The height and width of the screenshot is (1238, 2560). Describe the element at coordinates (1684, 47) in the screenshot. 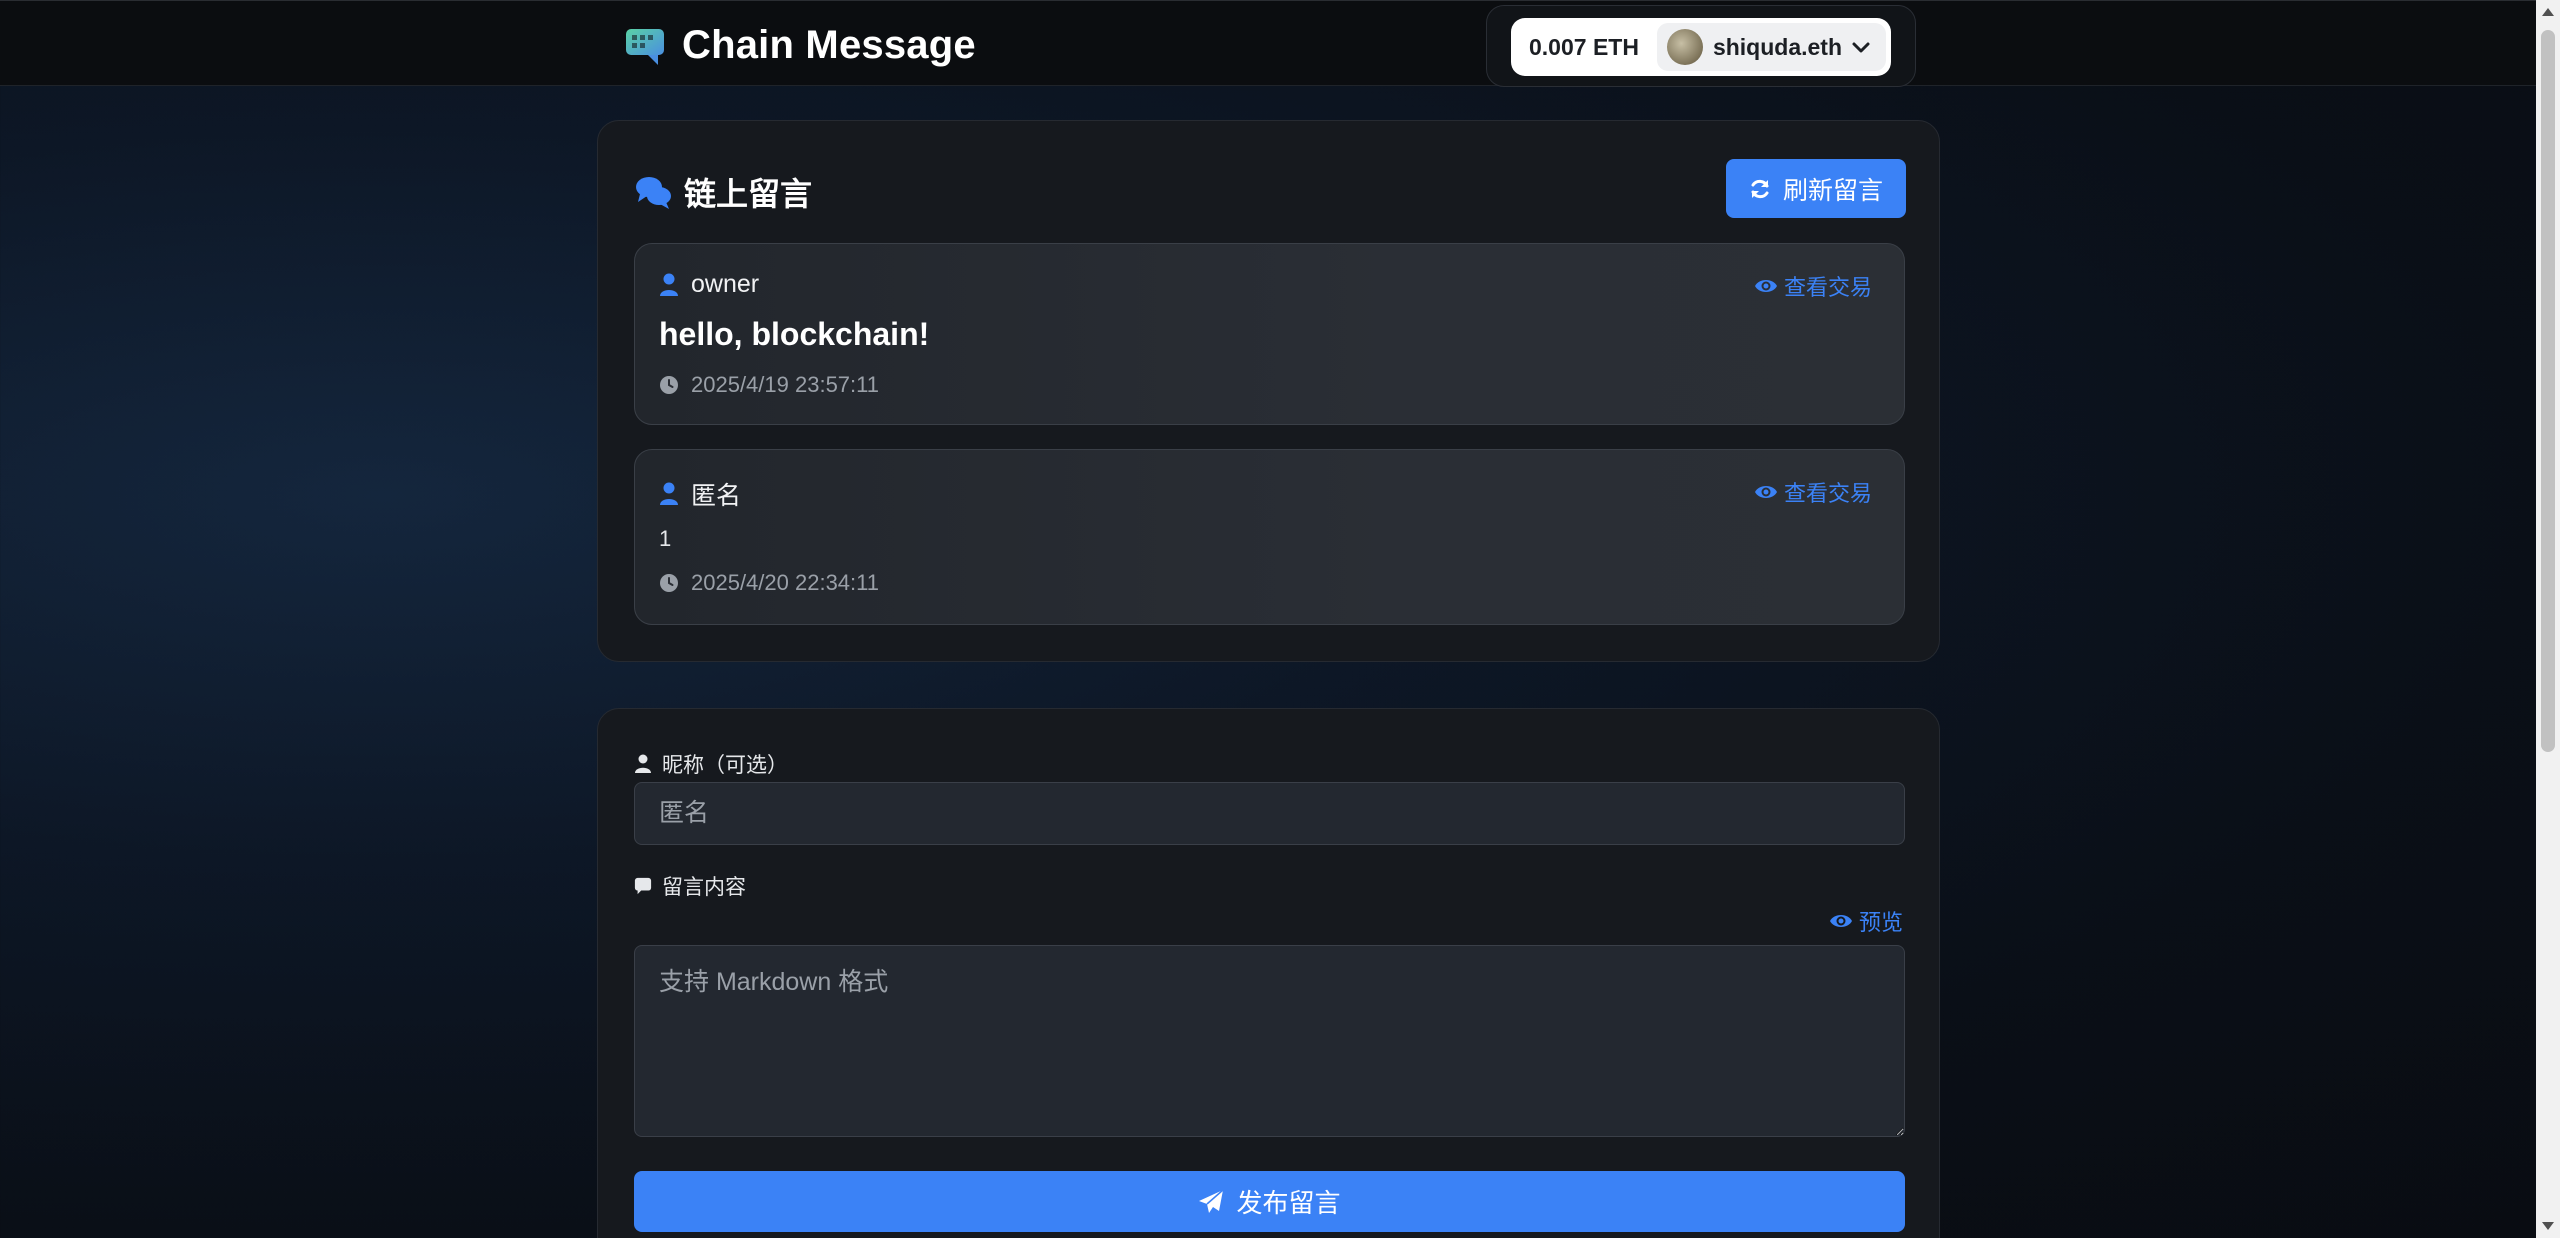

I see `avatar` at that location.